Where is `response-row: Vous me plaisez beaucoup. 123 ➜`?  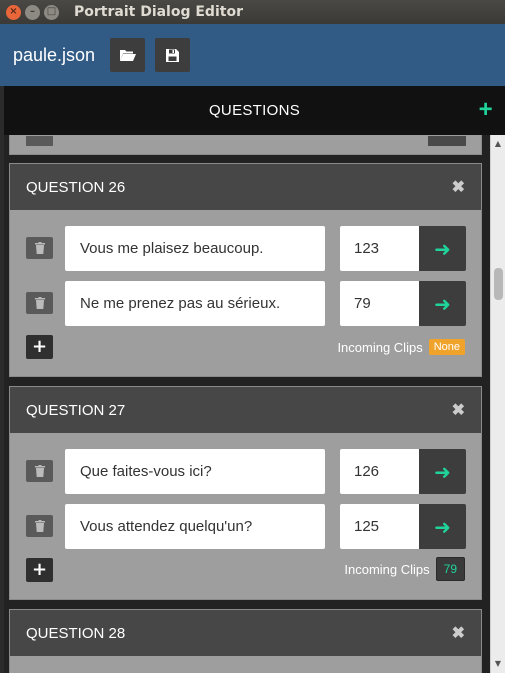 response-row: Vous me plaisez beaucoup. 123 ➜ is located at coordinates (246, 248).